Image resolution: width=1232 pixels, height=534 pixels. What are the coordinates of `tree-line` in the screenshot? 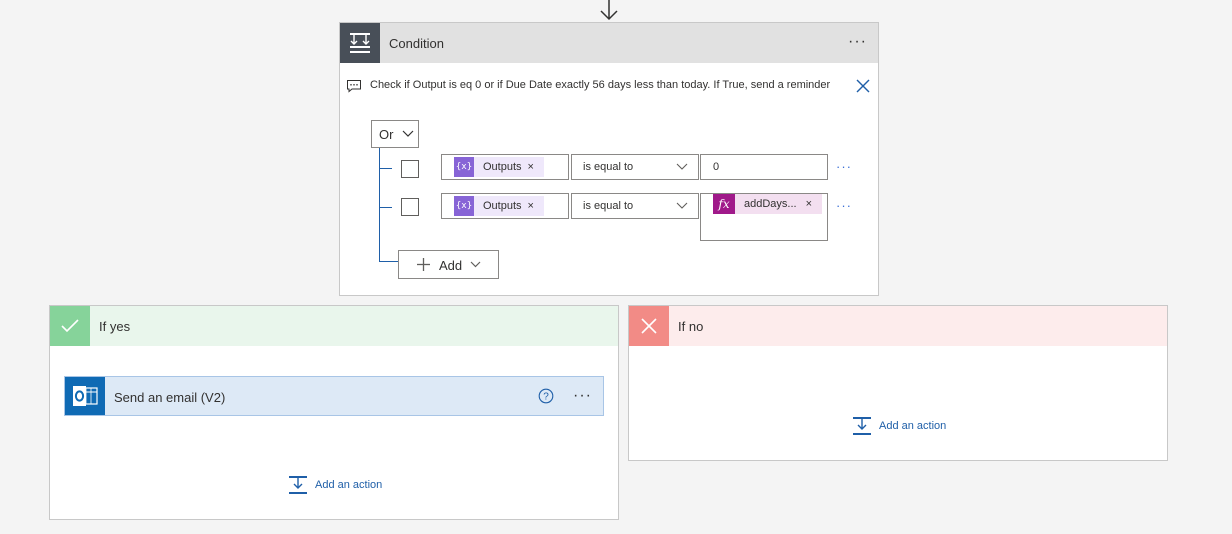 It's located at (379, 204).